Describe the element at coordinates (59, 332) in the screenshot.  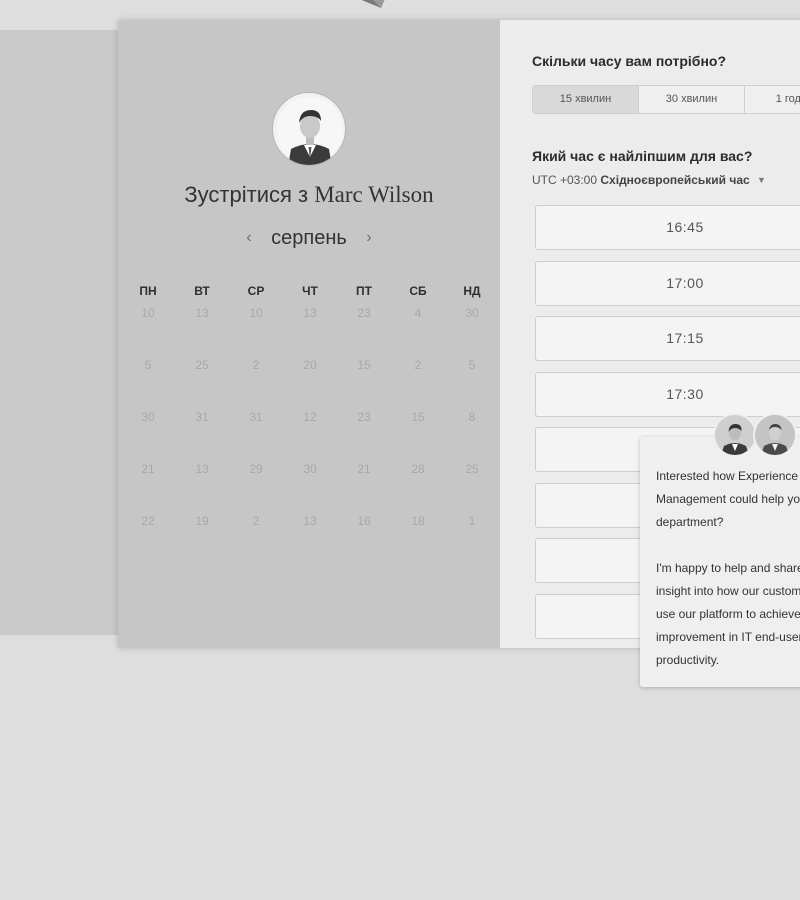
I see `background-panel` at that location.